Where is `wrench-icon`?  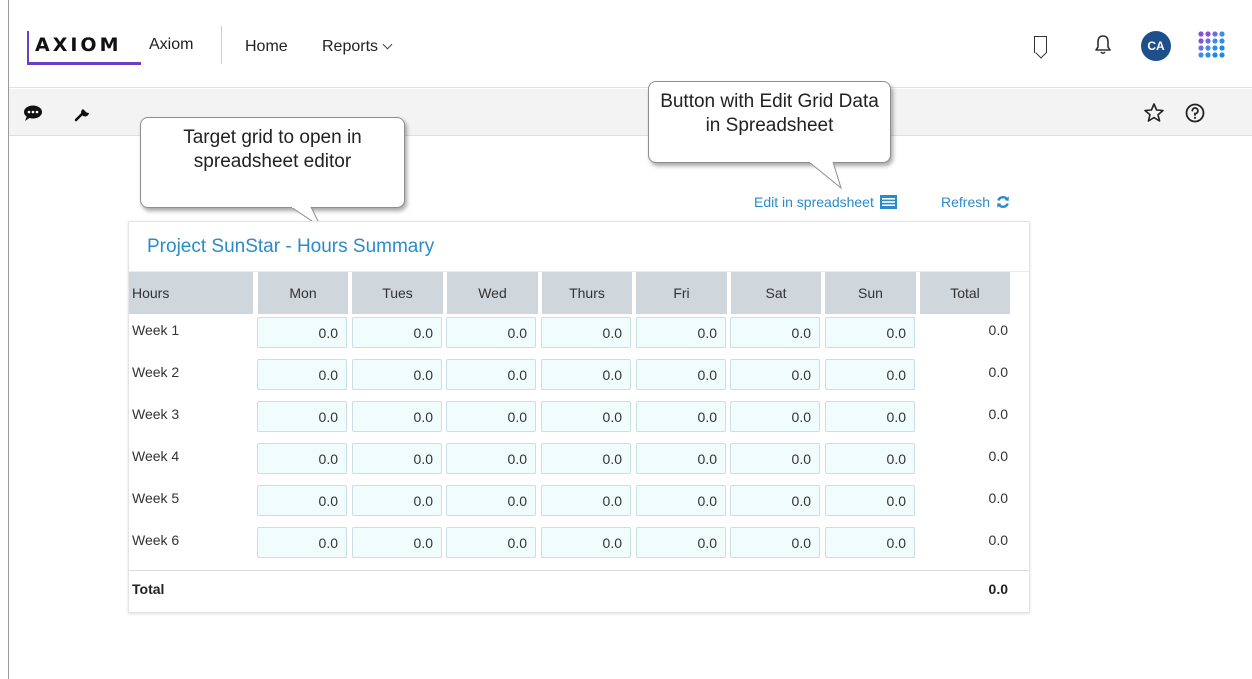
wrench-icon is located at coordinates (83, 113).